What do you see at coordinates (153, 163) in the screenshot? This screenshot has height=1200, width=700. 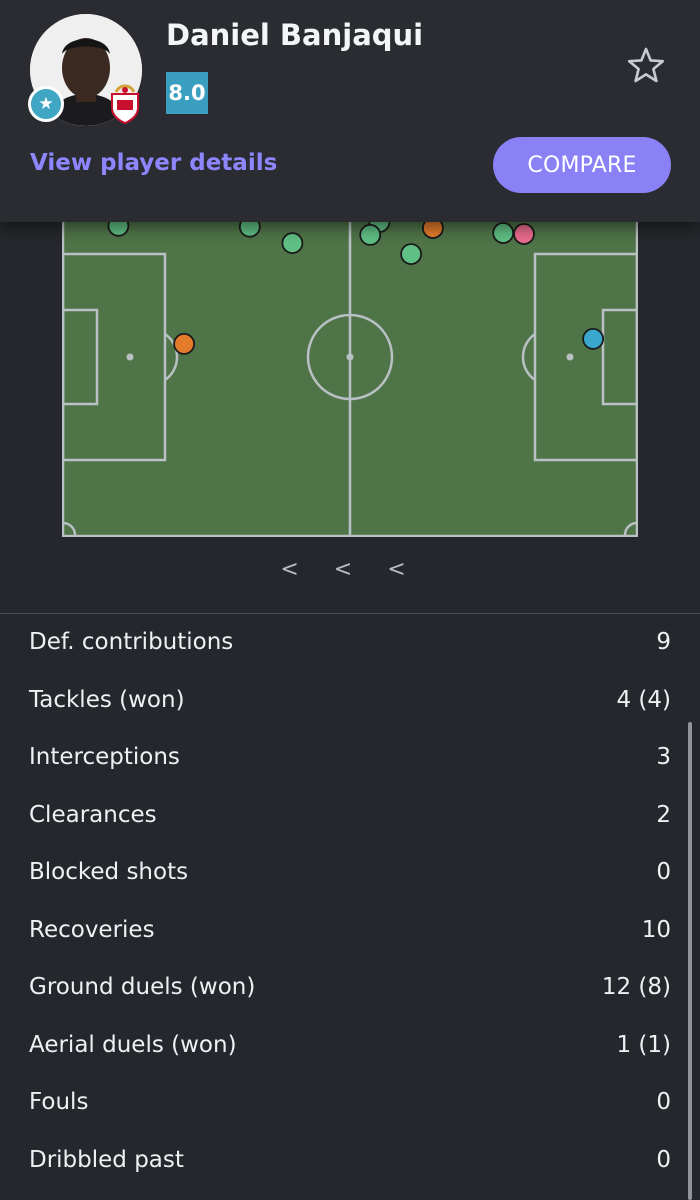 I see `view-player-details-link: View player details` at bounding box center [153, 163].